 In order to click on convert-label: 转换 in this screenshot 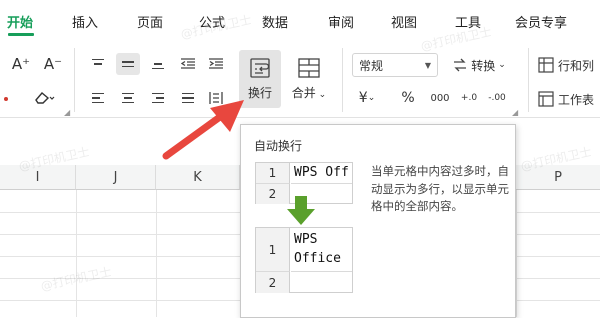, I will do `click(483, 65)`.